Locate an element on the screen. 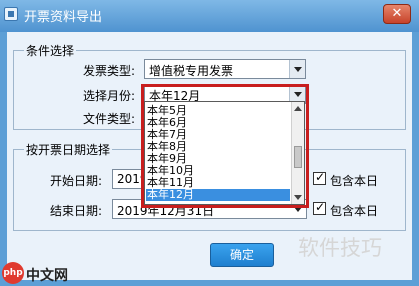 The height and width of the screenshot is (286, 419). include-today-label-start: 包含本日 is located at coordinates (354, 181).